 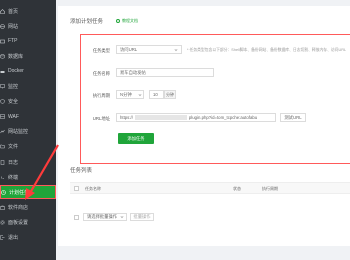 I want to click on url-suffix: plugin.php?id=tom_tcpche:autofabu, so click(x=223, y=117).